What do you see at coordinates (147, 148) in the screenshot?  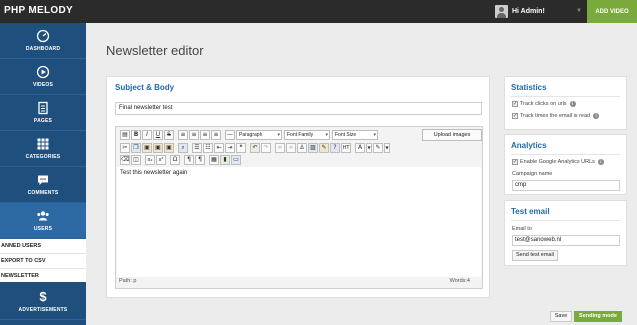 I see `paste-icon: ▣` at bounding box center [147, 148].